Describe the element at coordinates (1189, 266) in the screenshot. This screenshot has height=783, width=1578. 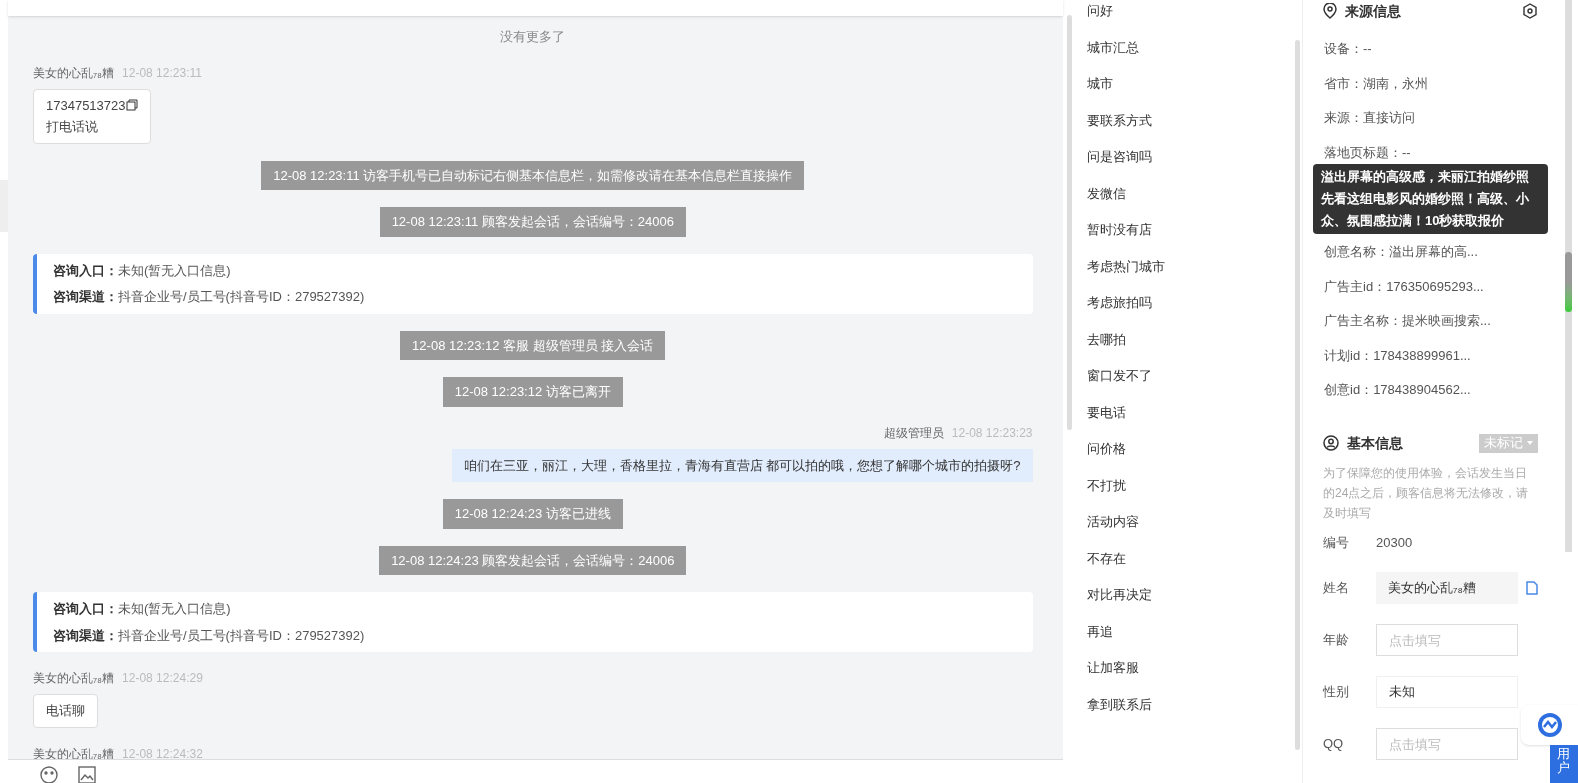
I see `quick-reply-item: 考虑热门城市` at that location.